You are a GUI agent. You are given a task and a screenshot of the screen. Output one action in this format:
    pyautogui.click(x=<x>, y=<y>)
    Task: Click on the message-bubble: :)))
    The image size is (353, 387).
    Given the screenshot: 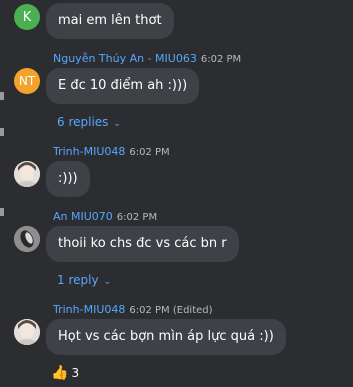 What is the action you would take?
    pyautogui.click(x=68, y=179)
    